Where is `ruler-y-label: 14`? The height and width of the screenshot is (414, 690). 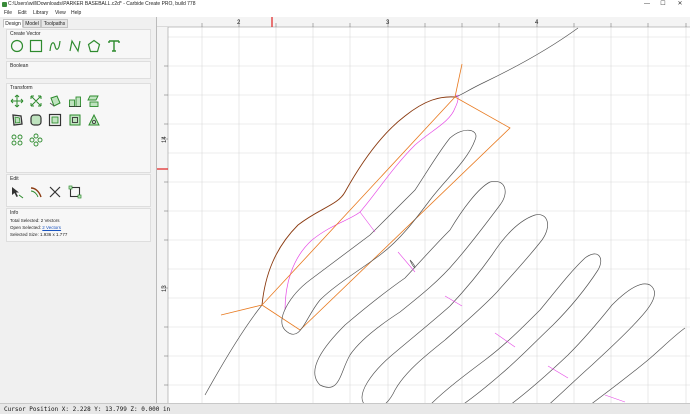
ruler-y-label: 14 is located at coordinates (165, 139).